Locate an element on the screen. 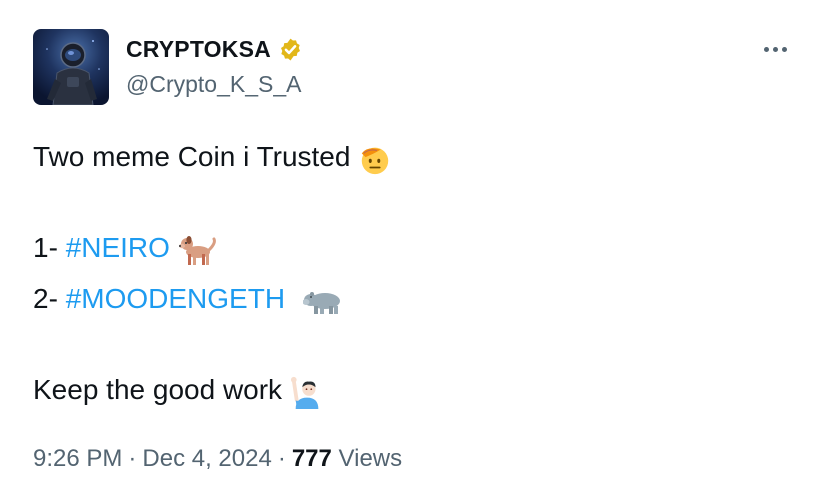 The width and height of the screenshot is (829, 504). list-number: 2- is located at coordinates (49, 298).